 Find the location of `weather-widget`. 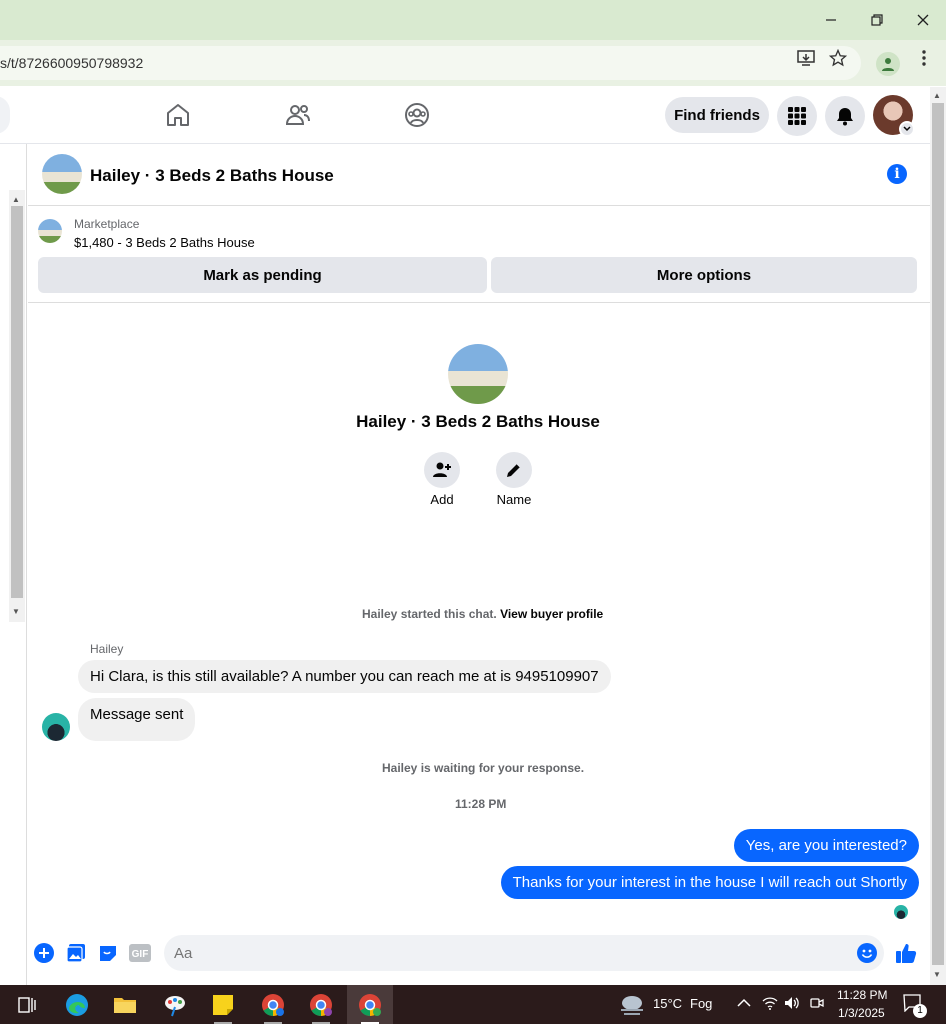

weather-widget is located at coordinates (632, 1004).